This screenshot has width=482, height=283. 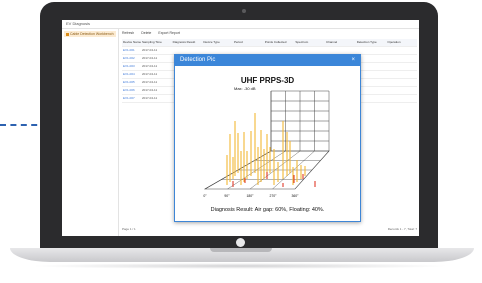 I want to click on pager-info: Page 1 / 1, so click(x=129, y=229).